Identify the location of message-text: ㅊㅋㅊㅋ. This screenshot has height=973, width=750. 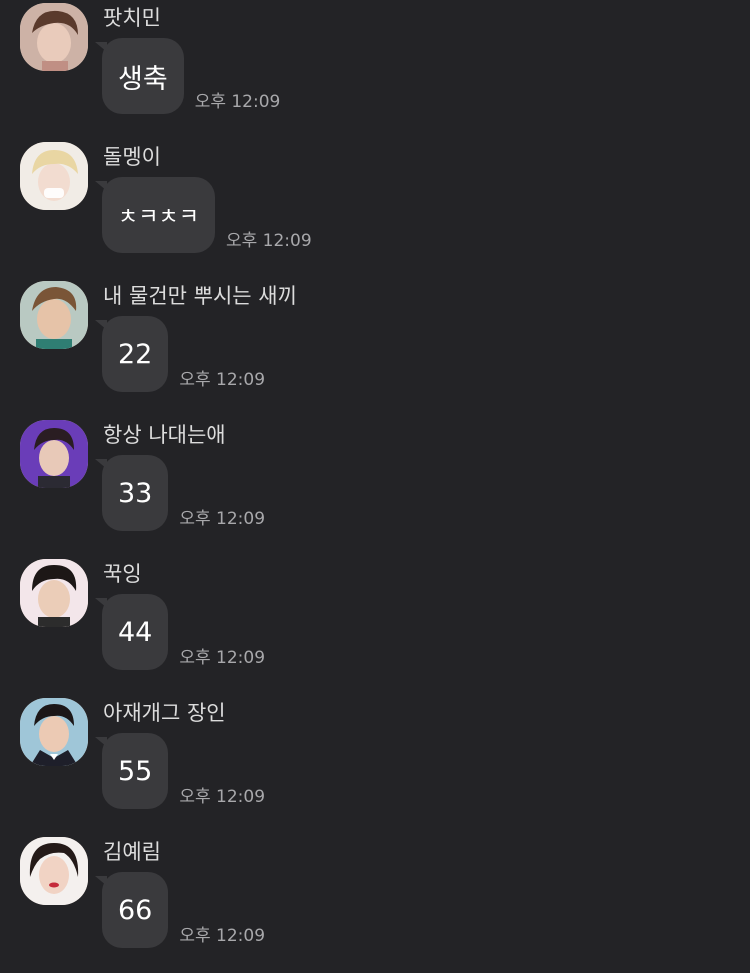
(158, 217).